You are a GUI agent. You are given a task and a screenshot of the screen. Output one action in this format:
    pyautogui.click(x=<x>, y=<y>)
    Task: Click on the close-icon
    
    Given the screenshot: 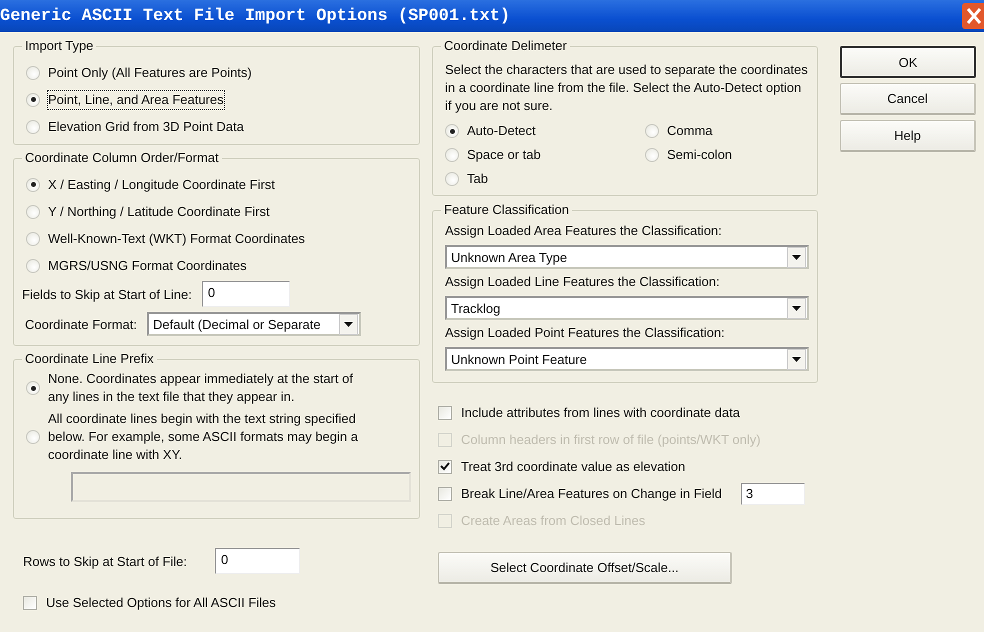 What is the action you would take?
    pyautogui.click(x=973, y=16)
    